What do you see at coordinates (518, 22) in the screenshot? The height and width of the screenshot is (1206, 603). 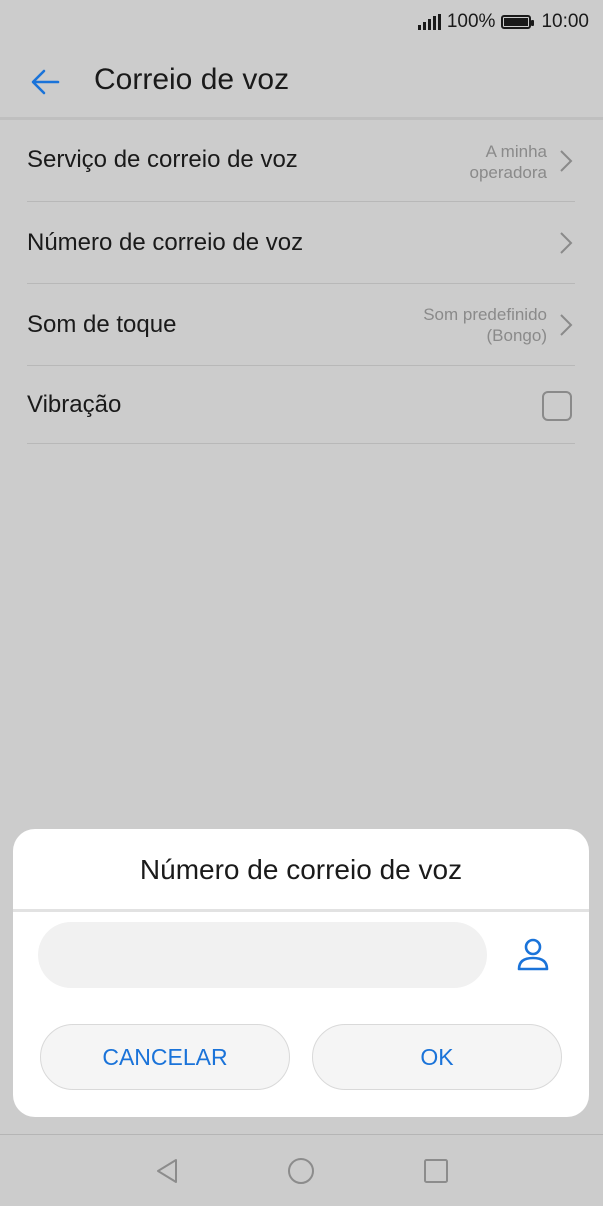 I see `battery-icon` at bounding box center [518, 22].